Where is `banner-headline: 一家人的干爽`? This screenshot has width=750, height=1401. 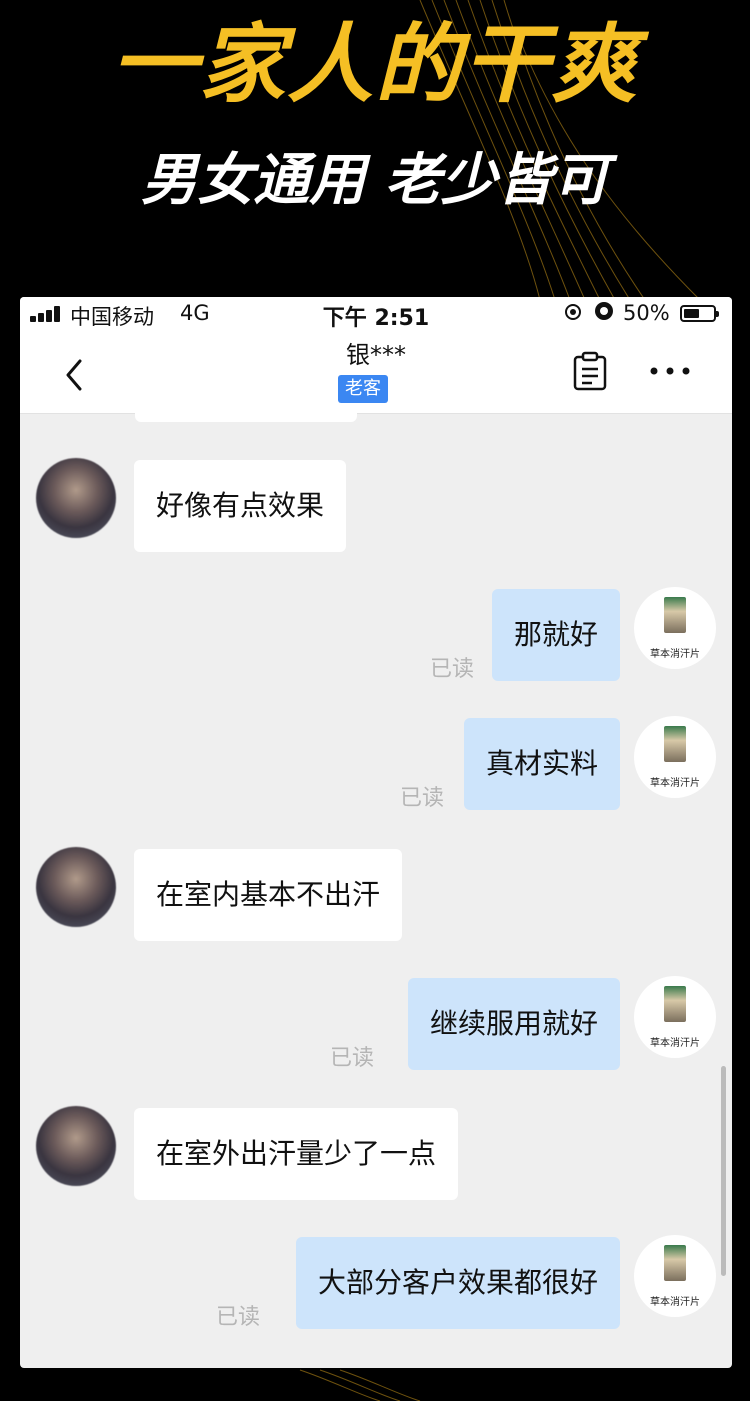 banner-headline: 一家人的干爽 is located at coordinates (375, 65).